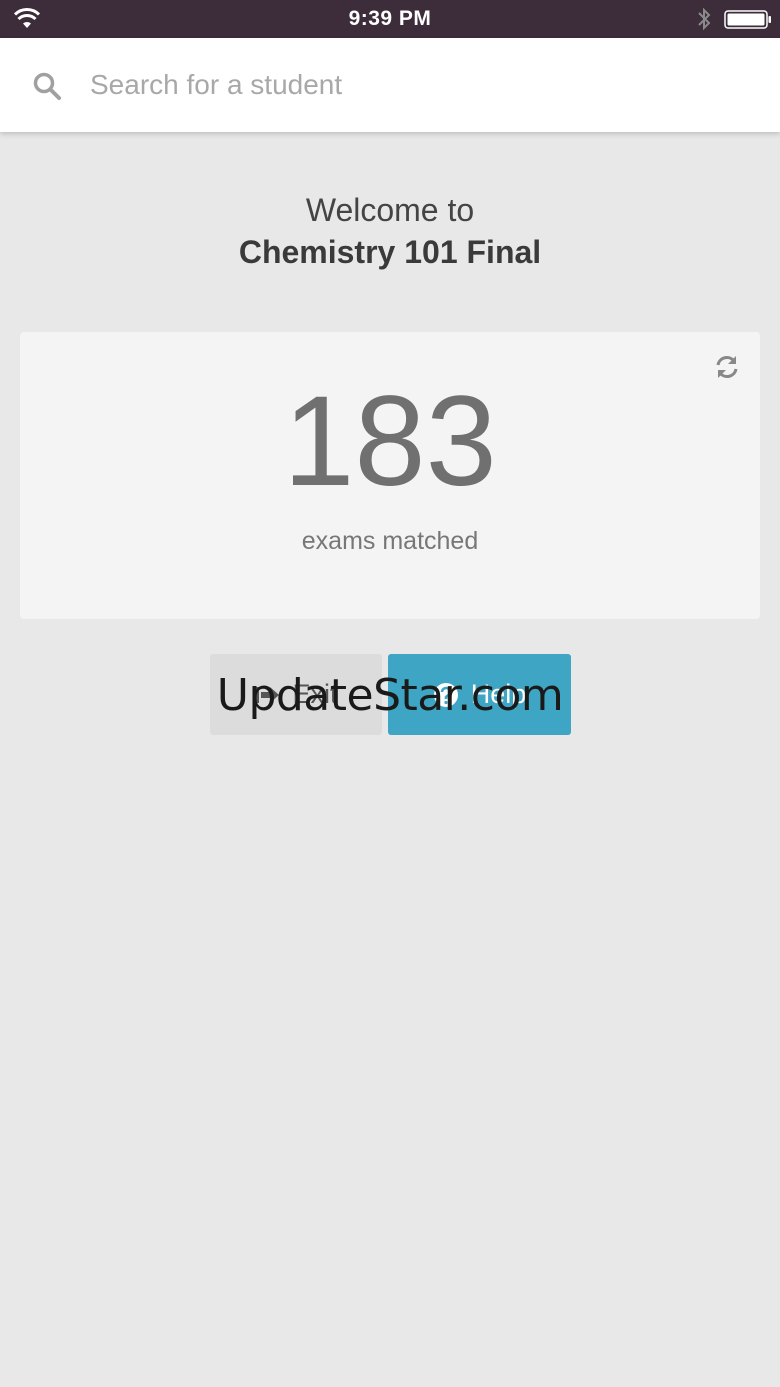 The width and height of the screenshot is (780, 1387). Describe the element at coordinates (410, 85) in the screenshot. I see `search-input` at that location.